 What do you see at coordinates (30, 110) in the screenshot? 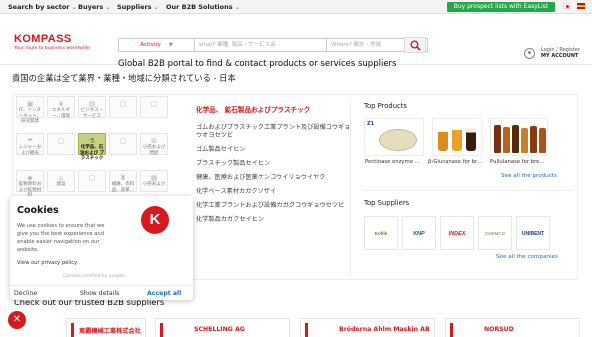
I see `sector-tile: ▣ IT、インターネット、研究開発` at bounding box center [30, 110].